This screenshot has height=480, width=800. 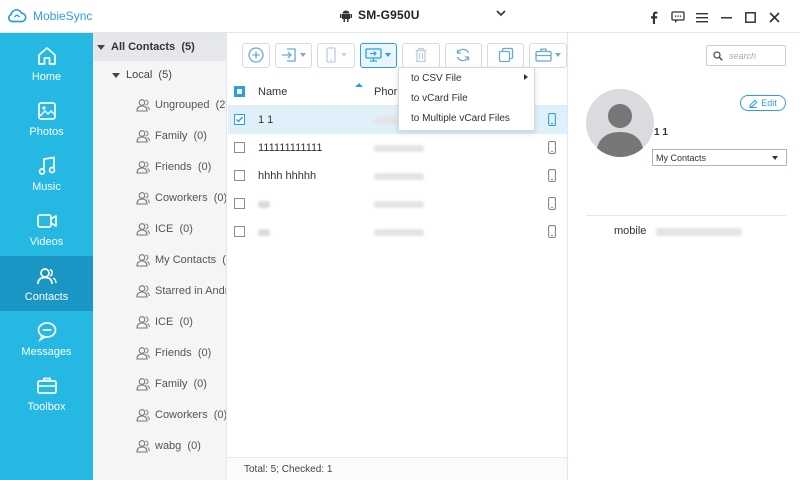 I want to click on group-select-value: My Contacts, so click(x=681, y=157).